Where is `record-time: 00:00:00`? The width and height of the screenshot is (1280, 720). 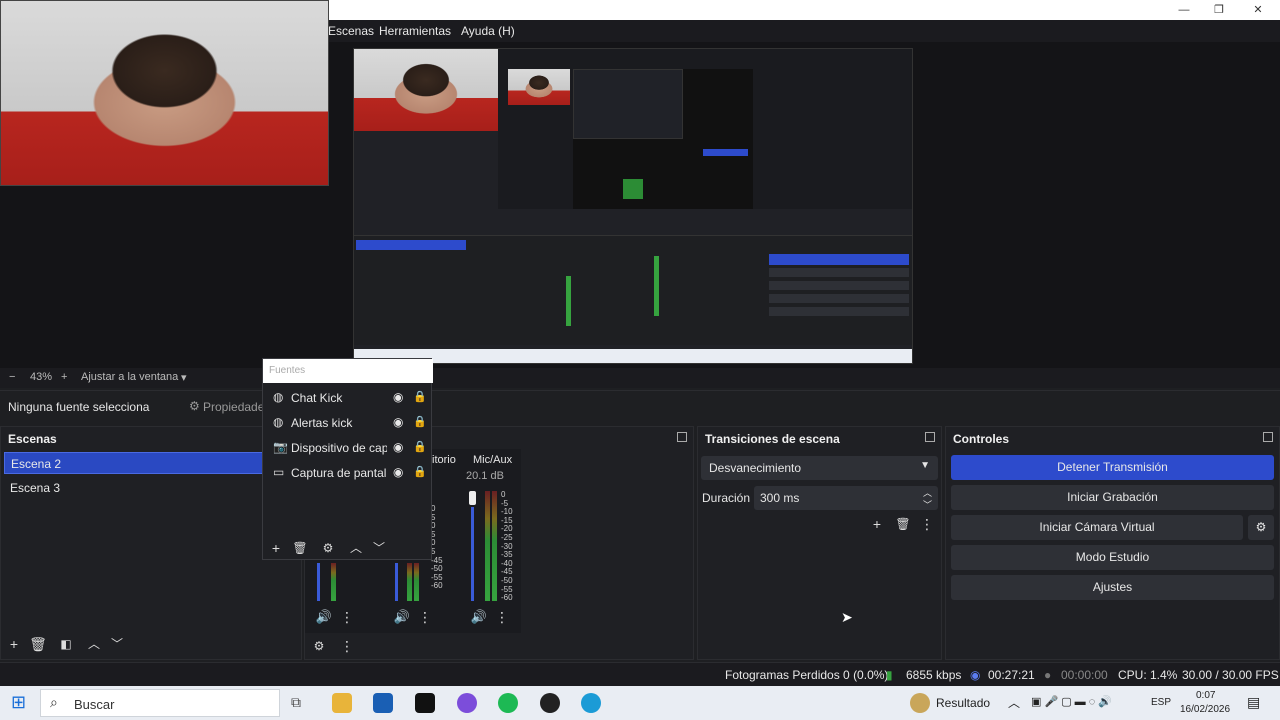 record-time: 00:00:00 is located at coordinates (1084, 675).